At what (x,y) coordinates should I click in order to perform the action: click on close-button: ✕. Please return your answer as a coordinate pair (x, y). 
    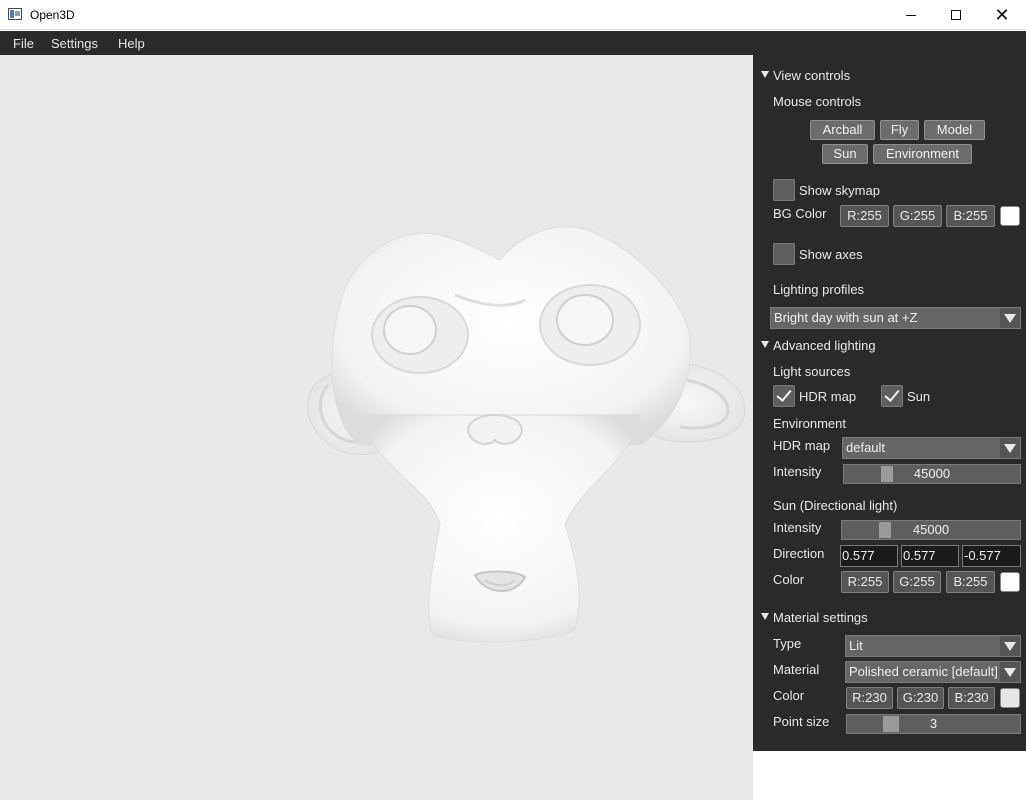
    Looking at the image, I should click on (1002, 15).